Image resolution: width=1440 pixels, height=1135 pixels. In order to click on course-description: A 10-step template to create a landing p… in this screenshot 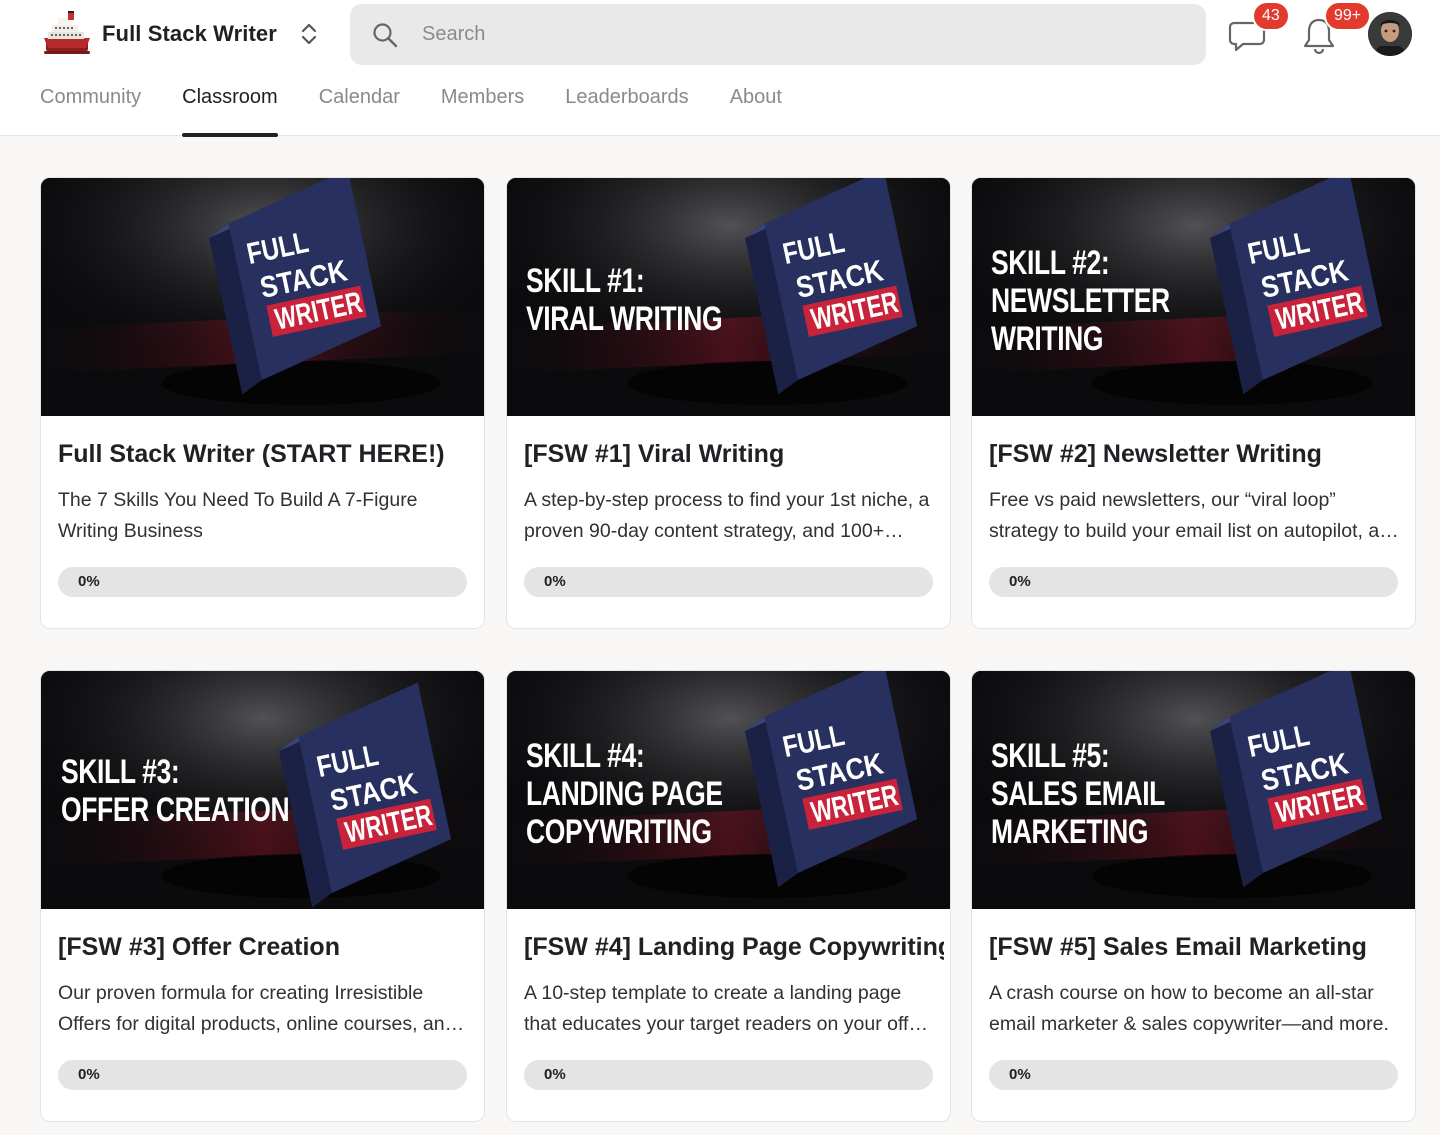, I will do `click(725, 1008)`.